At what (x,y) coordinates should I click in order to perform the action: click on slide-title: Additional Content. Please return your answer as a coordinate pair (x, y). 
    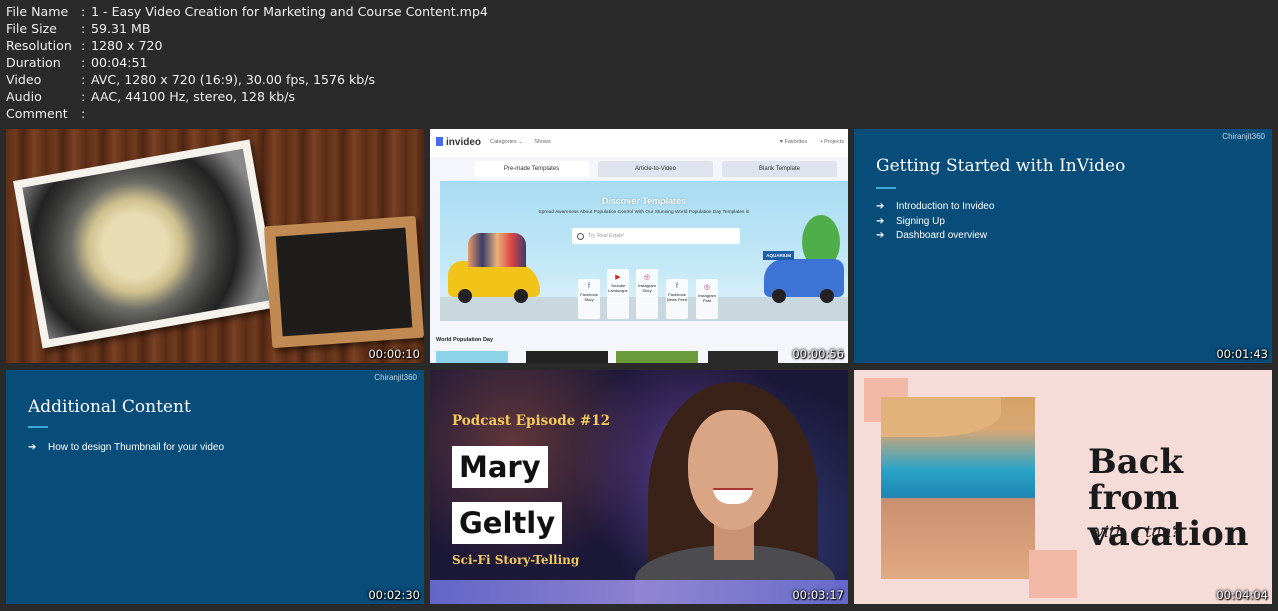
    Looking at the image, I should click on (109, 407).